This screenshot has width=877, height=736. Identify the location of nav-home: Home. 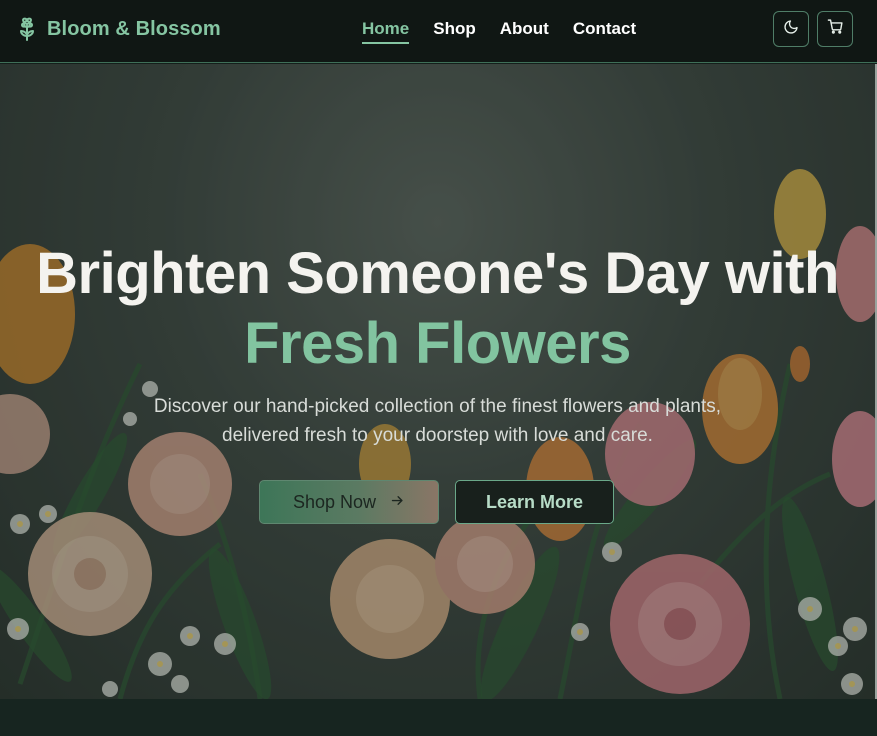
(386, 31).